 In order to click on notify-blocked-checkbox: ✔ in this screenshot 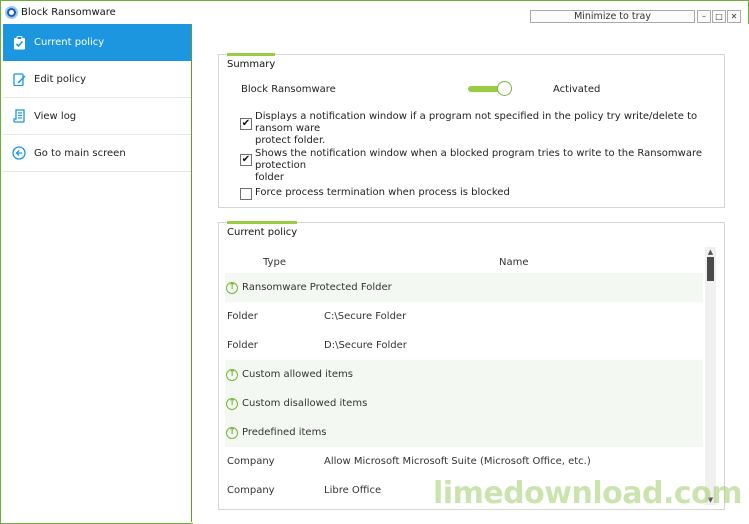, I will do `click(246, 160)`.